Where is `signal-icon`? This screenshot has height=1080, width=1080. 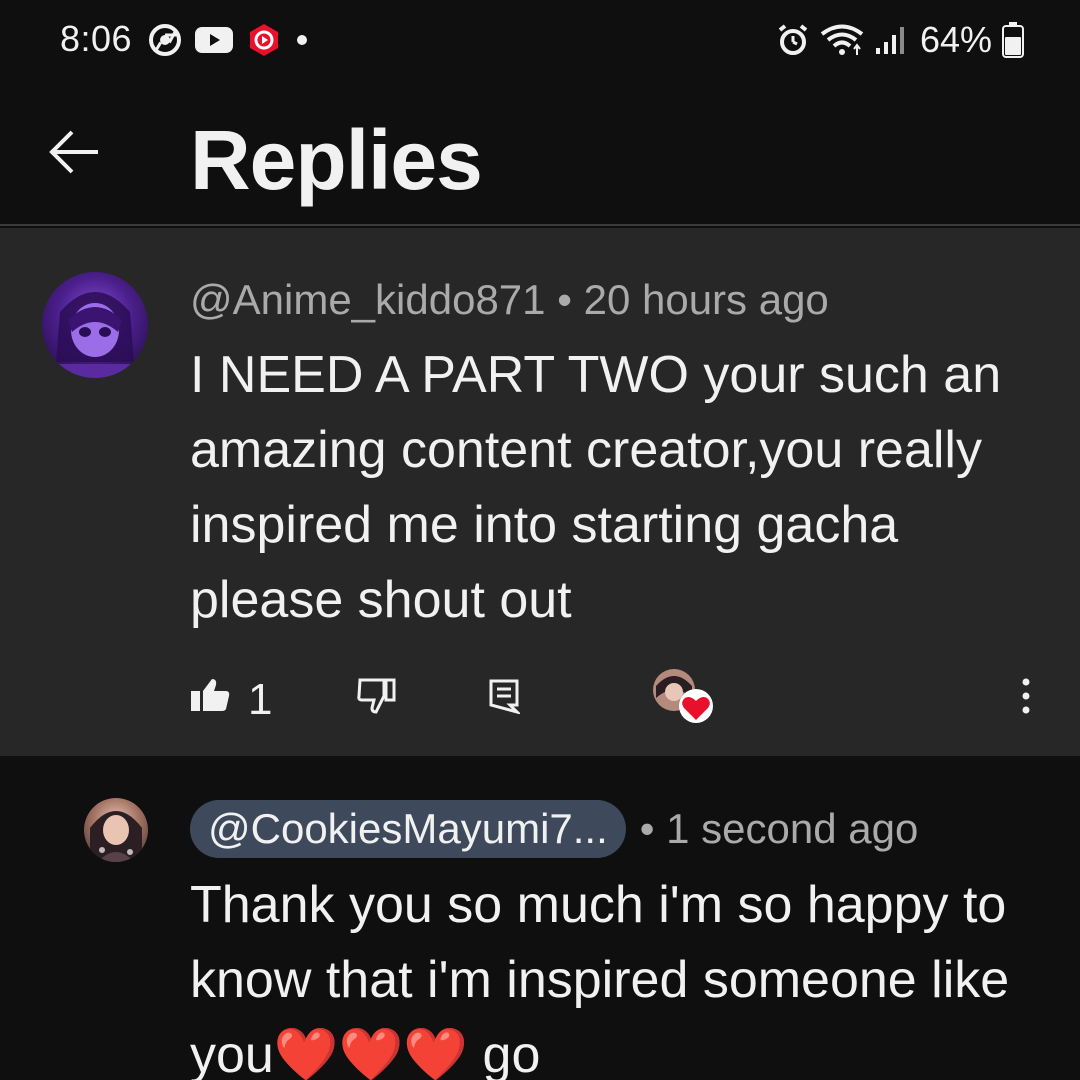 signal-icon is located at coordinates (889, 40).